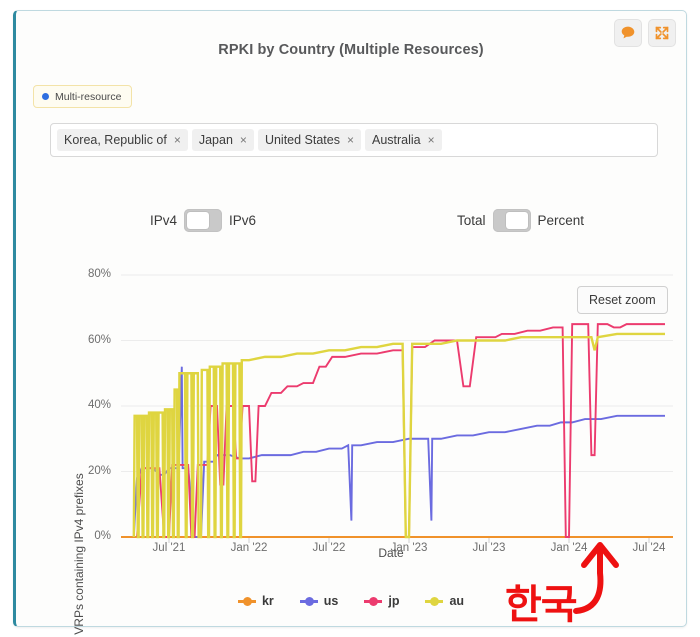 This screenshot has width=700, height=637. What do you see at coordinates (331, 601) in the screenshot?
I see `legend-label: us` at bounding box center [331, 601].